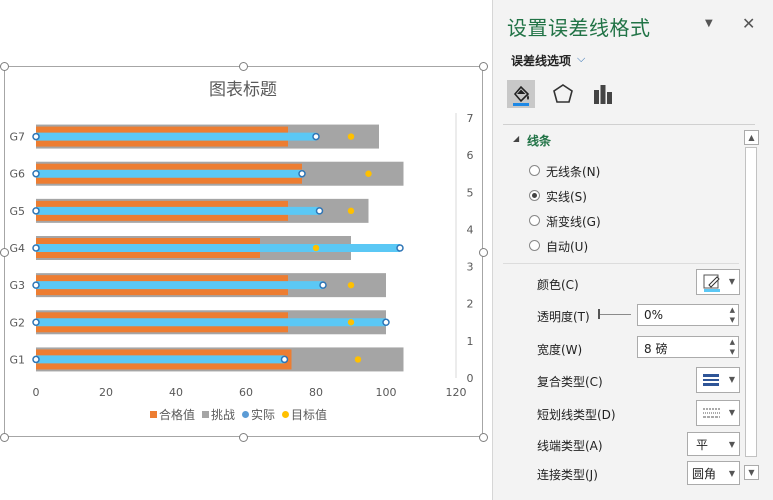 This screenshot has width=773, height=500. I want to click on dash-type-button: ▼, so click(718, 413).